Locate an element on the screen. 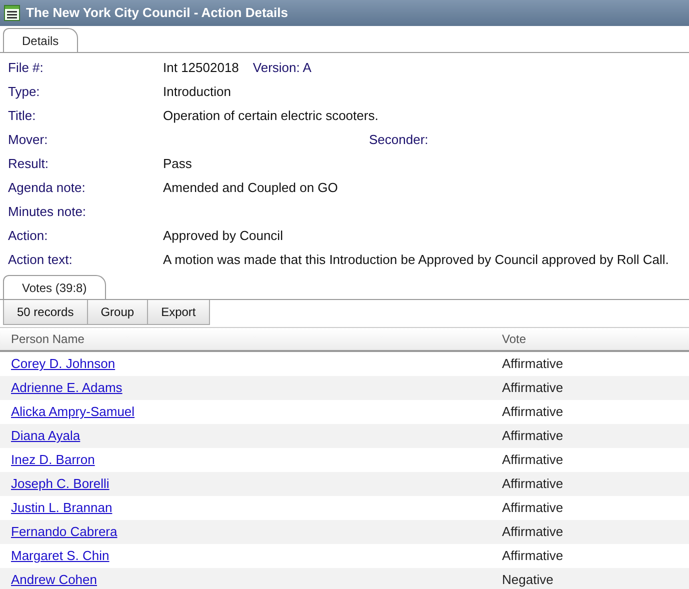  field-label: Action: is located at coordinates (28, 236).